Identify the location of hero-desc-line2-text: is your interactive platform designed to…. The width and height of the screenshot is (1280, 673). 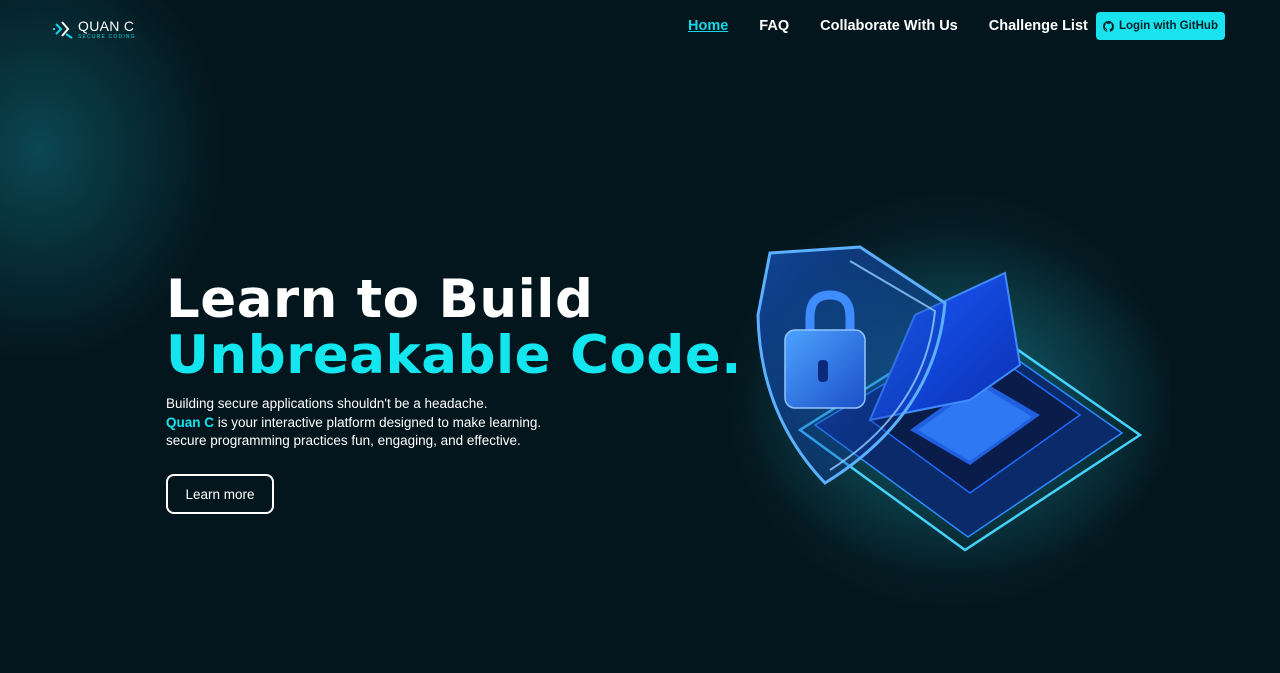
(378, 422).